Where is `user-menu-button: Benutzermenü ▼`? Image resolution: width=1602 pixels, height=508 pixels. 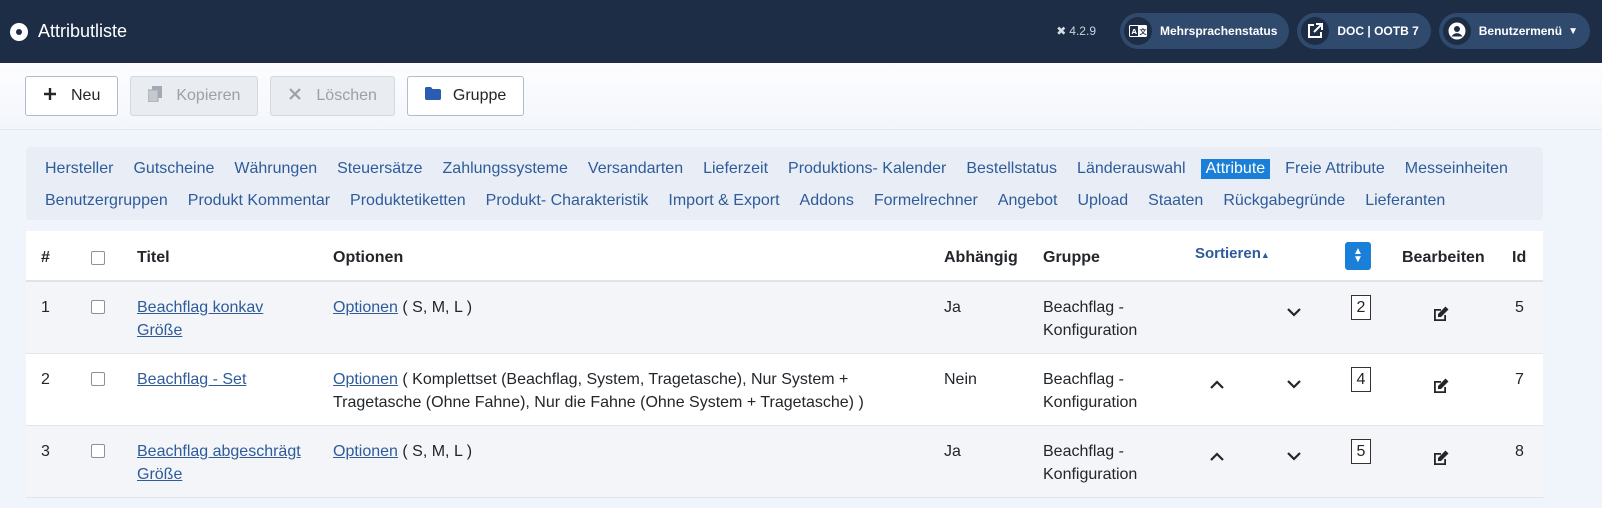 user-menu-button: Benutzermenü ▼ is located at coordinates (1514, 31).